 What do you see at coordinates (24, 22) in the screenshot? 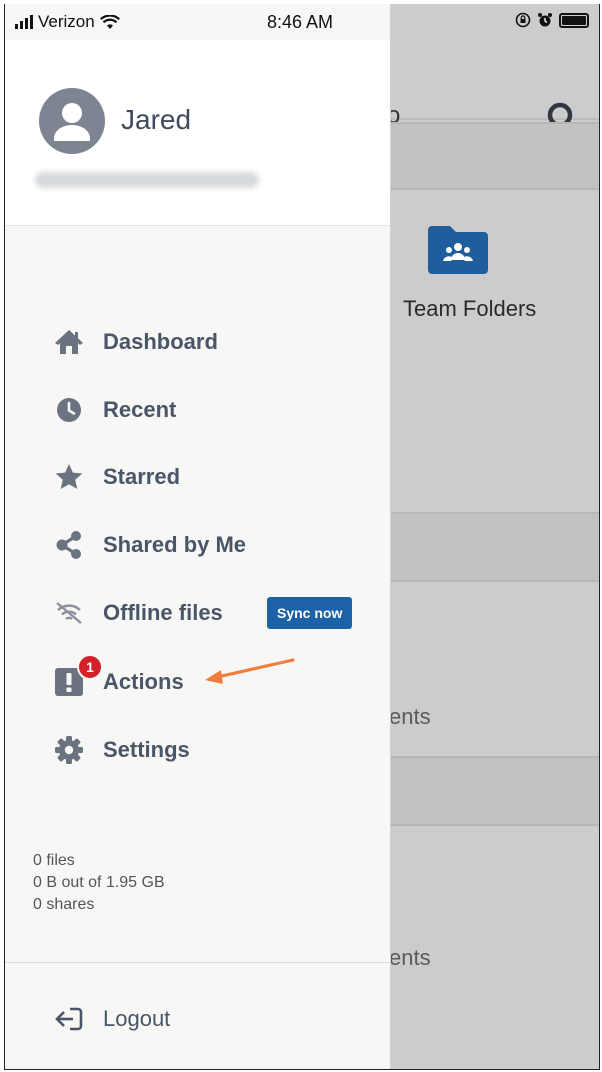
I see `signal-icon` at bounding box center [24, 22].